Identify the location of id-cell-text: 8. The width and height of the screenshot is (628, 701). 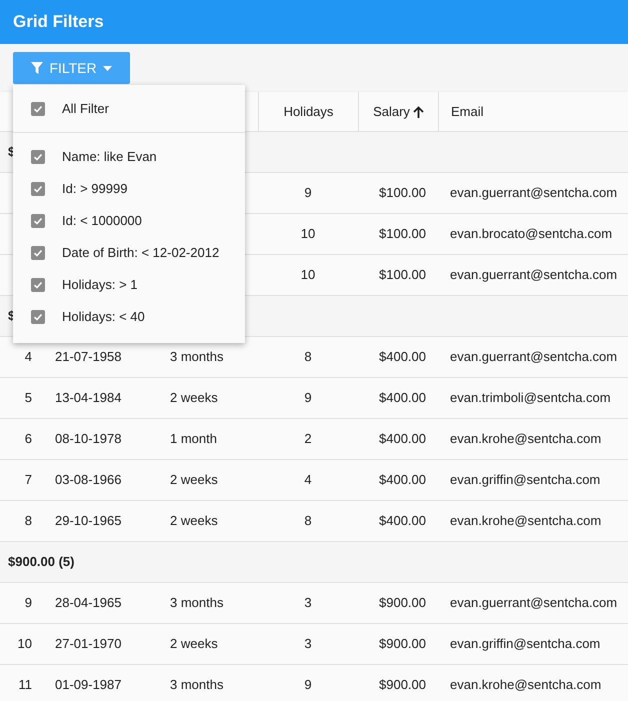
(28, 521).